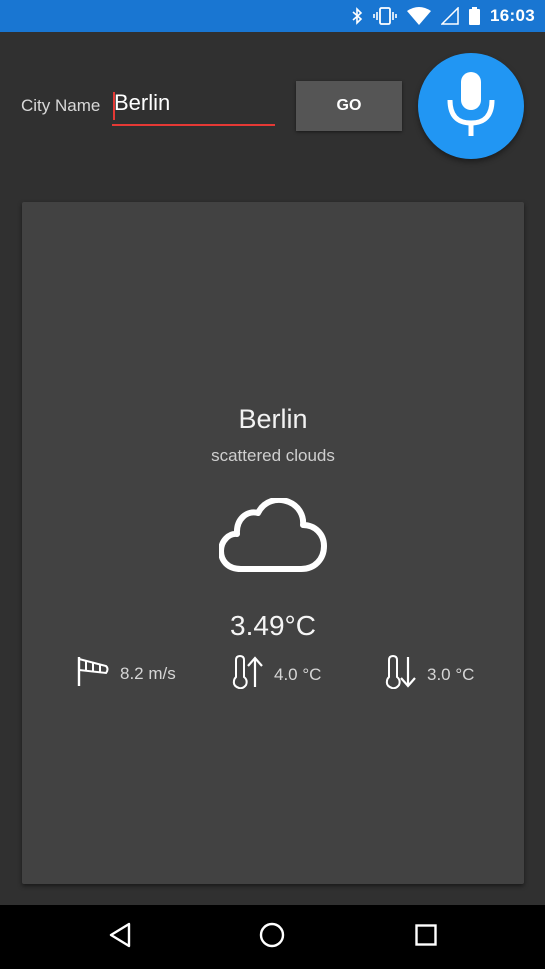 The height and width of the screenshot is (969, 545). Describe the element at coordinates (512, 15) in the screenshot. I see `status-time: 16:03` at that location.